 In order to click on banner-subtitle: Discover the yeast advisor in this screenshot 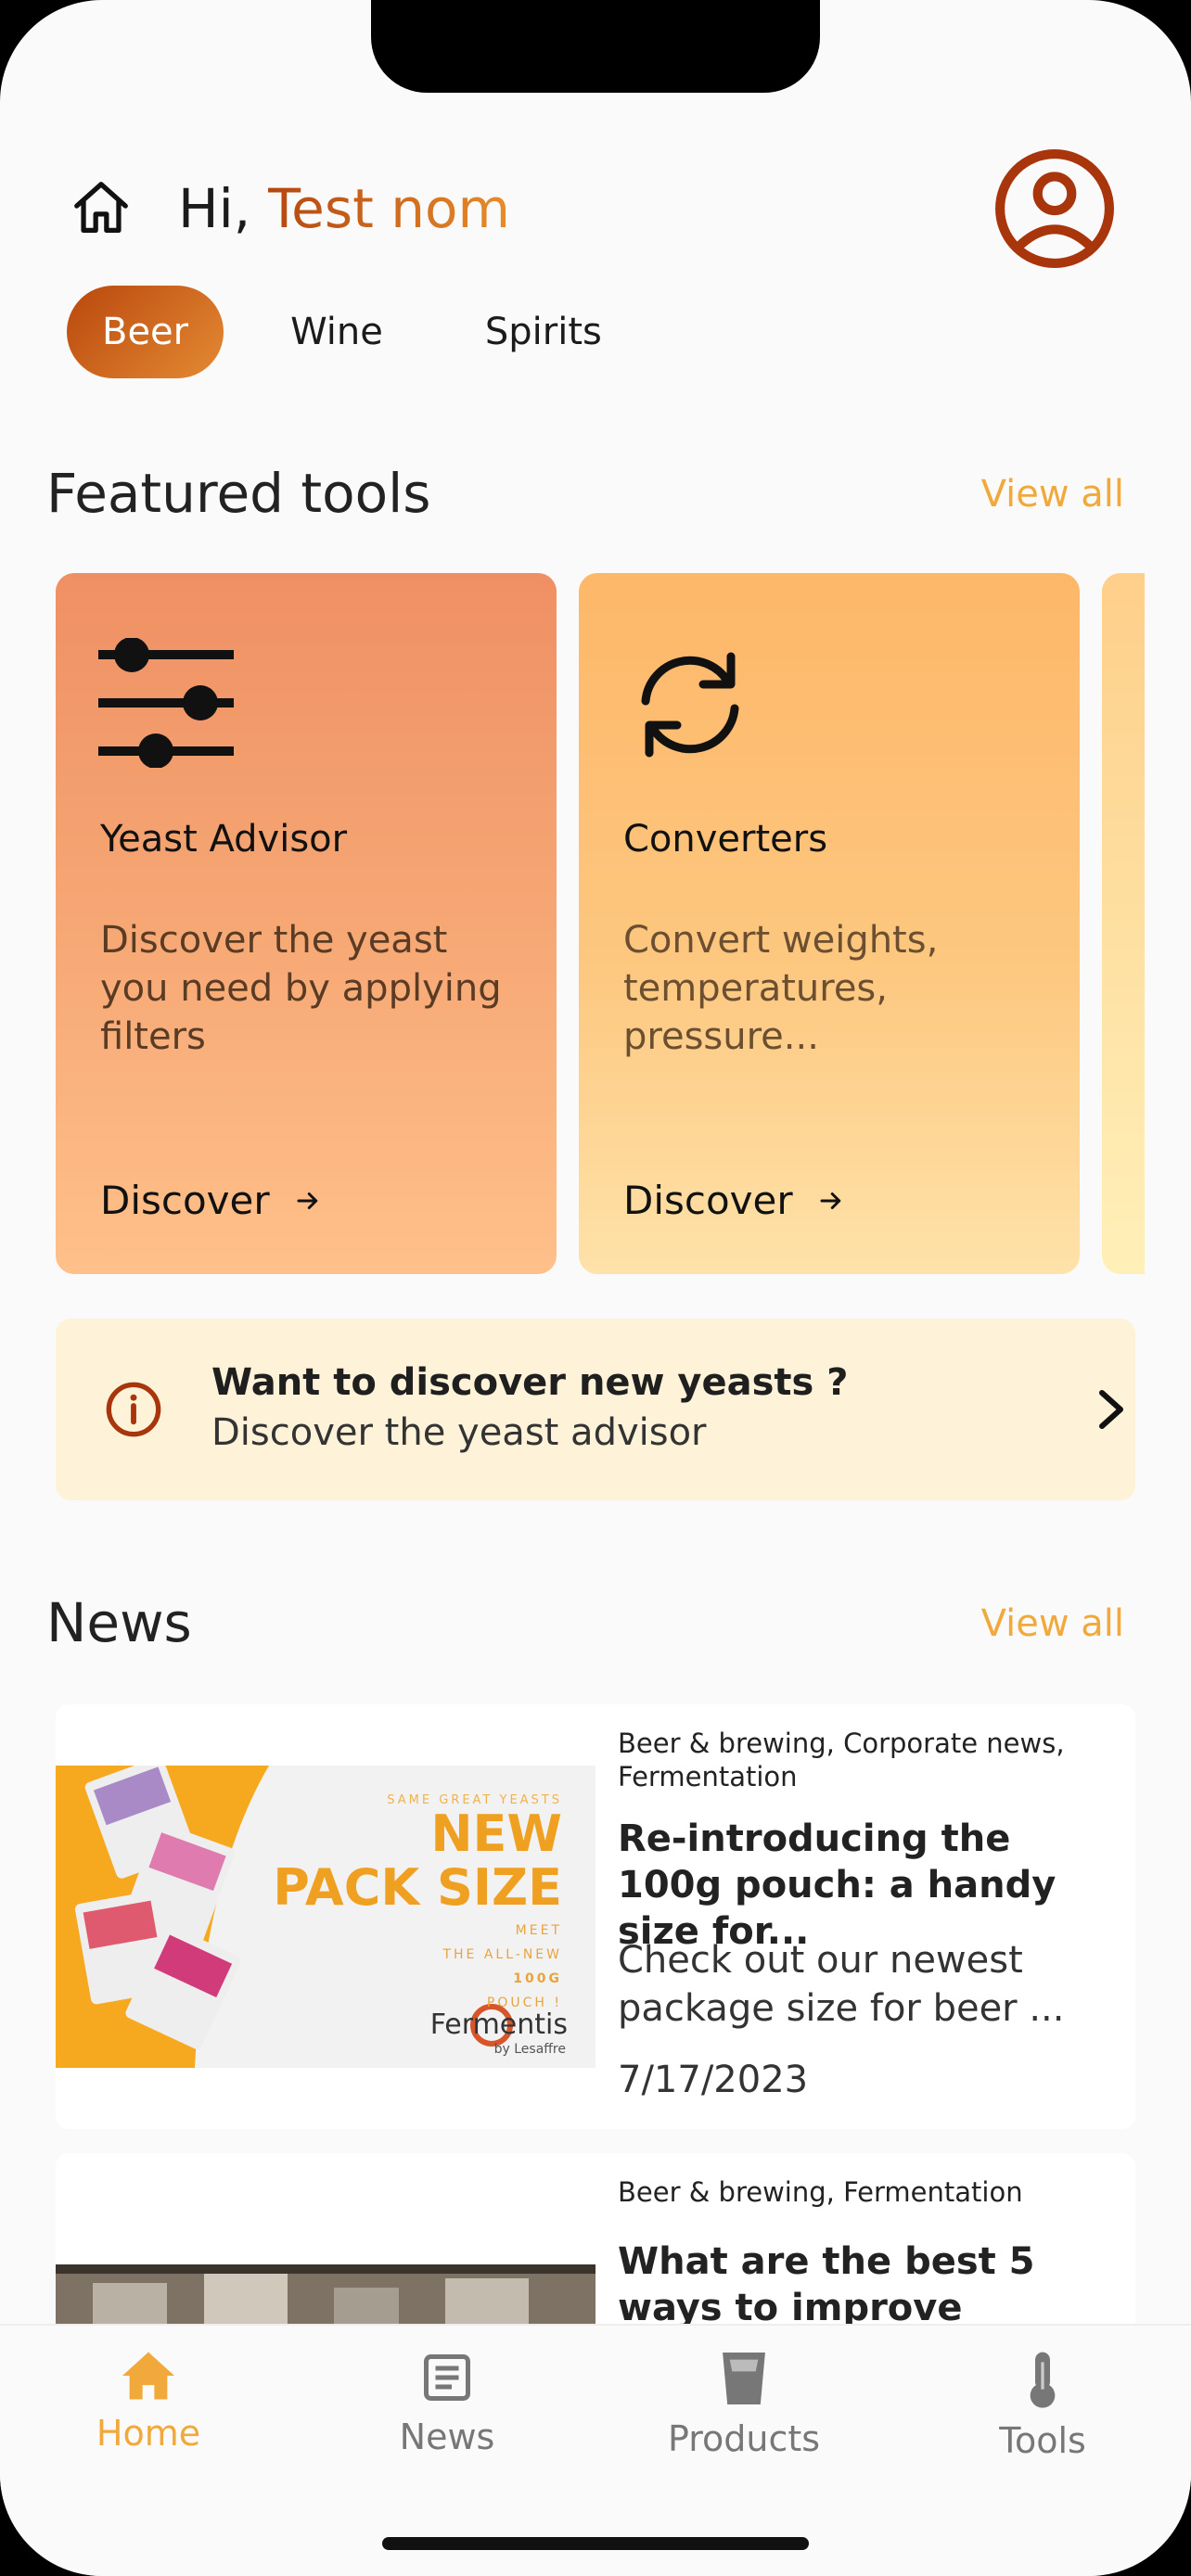, I will do `click(459, 1432)`.